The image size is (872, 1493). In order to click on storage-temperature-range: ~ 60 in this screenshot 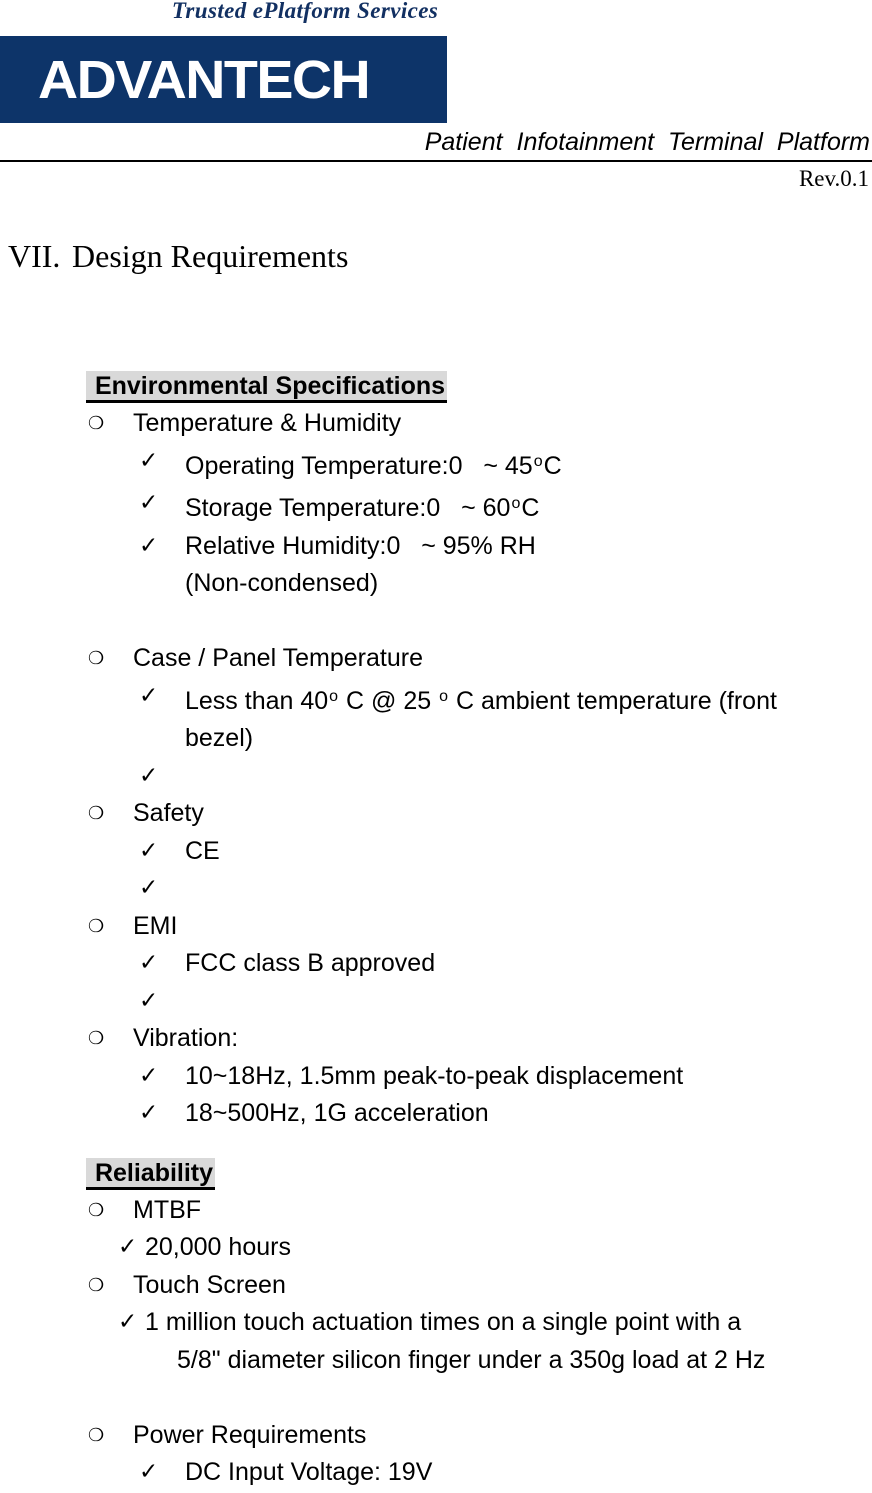, I will do `click(486, 508)`.